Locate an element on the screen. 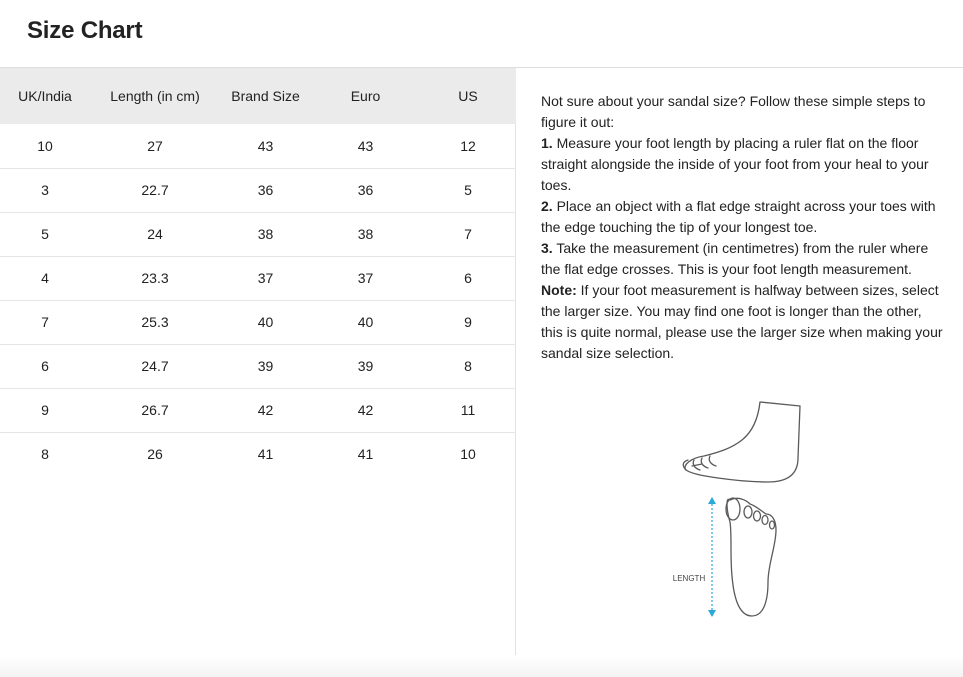 This screenshot has height=677, width=963. cell-uk-india: 6 is located at coordinates (45, 366).